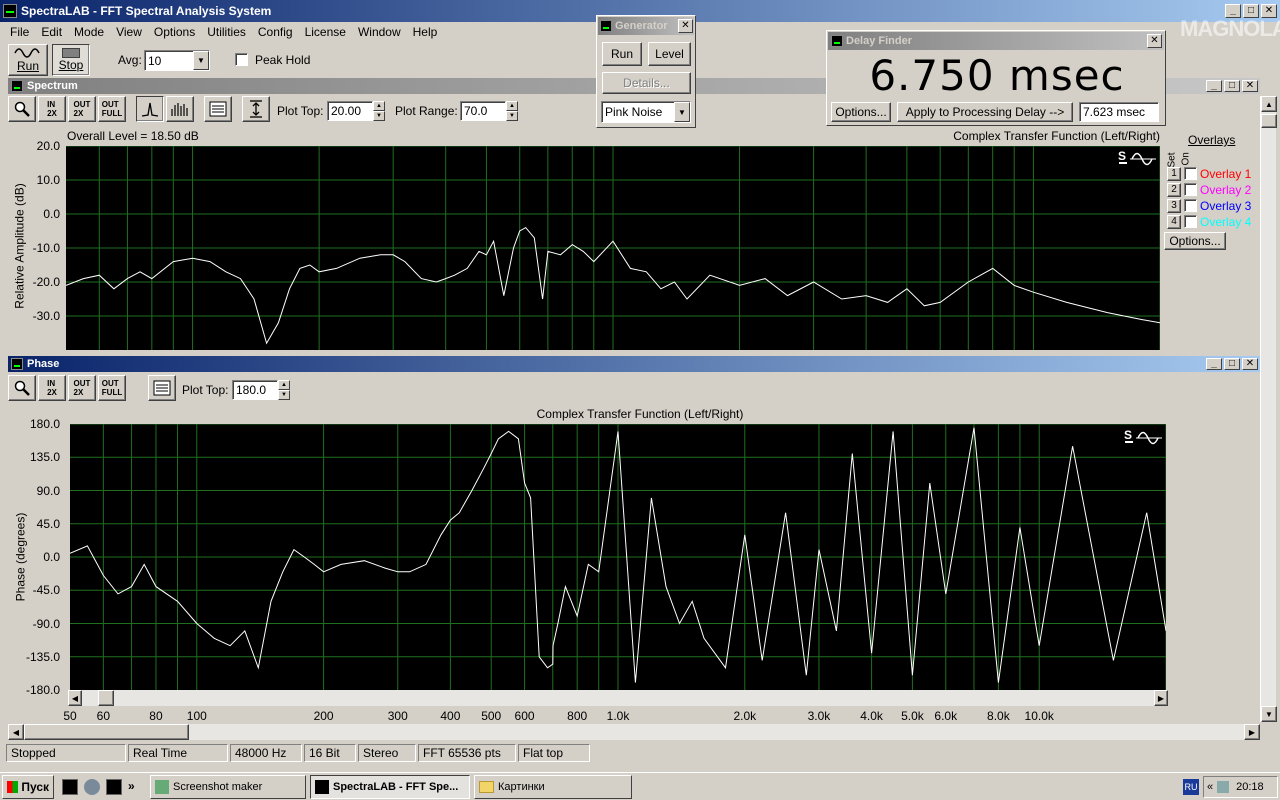 This screenshot has width=1280, height=800. I want to click on zoom-out-full-icon: OUT FULL, so click(112, 109).